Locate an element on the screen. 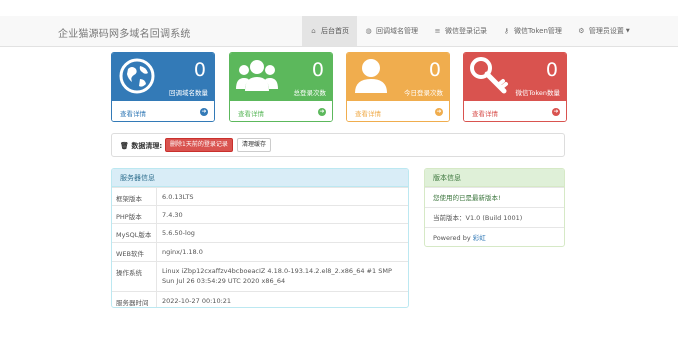  globe-icon is located at coordinates (137, 76).